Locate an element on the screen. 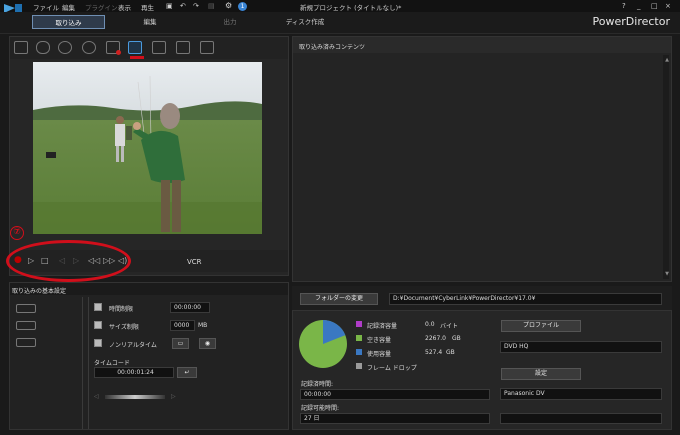  size-limit-label: サイズ制限 is located at coordinates (124, 327).